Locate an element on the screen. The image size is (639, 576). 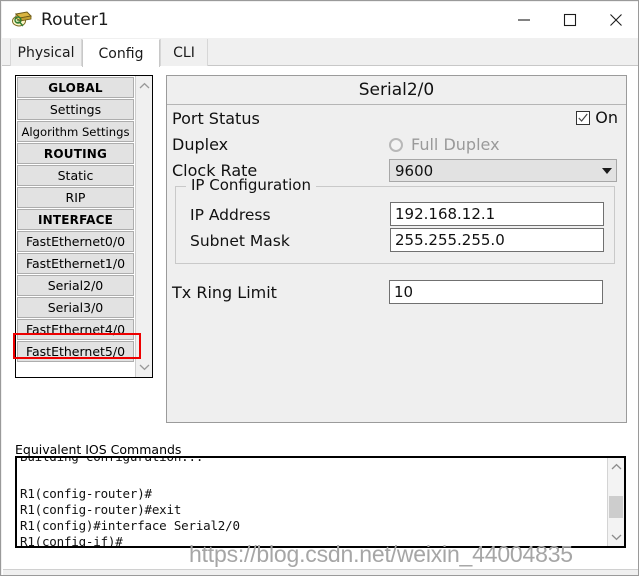
sidebar-header-routing: ROUTING is located at coordinates (75, 153).